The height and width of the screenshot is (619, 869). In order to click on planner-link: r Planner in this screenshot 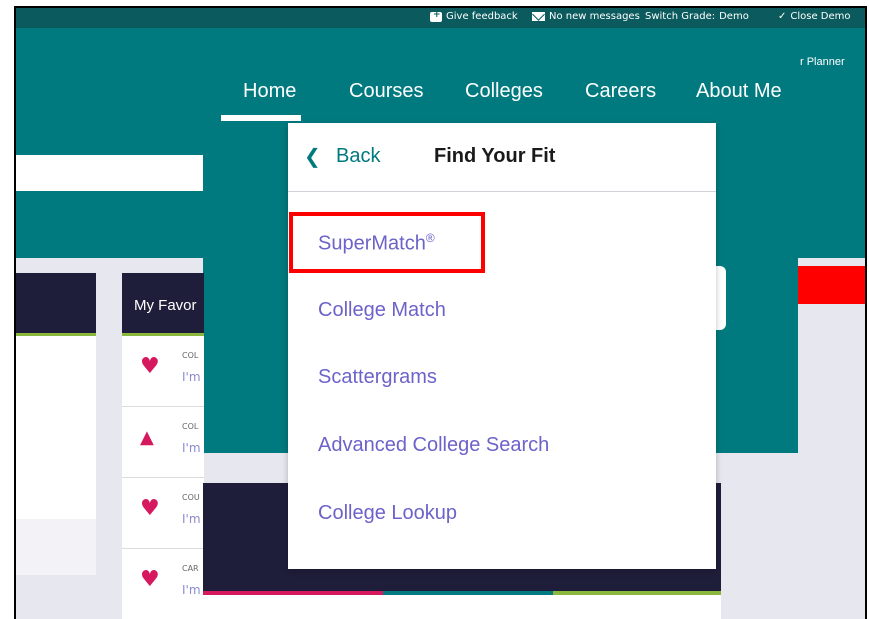, I will do `click(822, 62)`.